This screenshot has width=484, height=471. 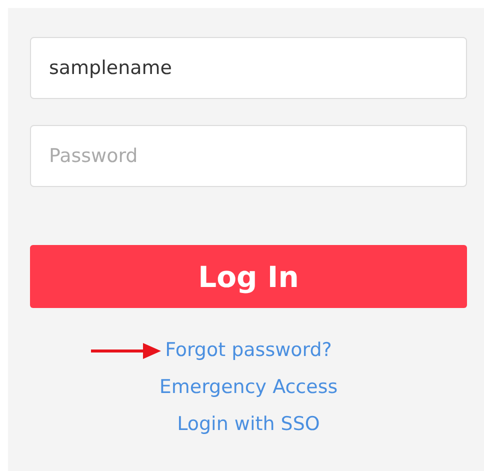 What do you see at coordinates (248, 68) in the screenshot?
I see `username-field: samplename` at bounding box center [248, 68].